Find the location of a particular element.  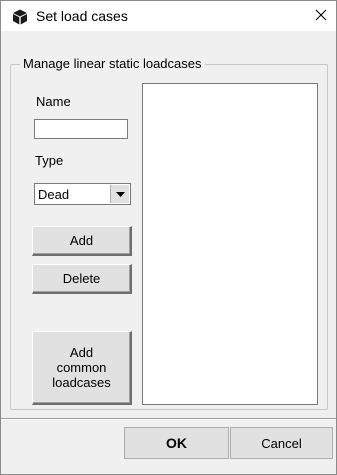

window-title: Set load cases is located at coordinates (82, 16).